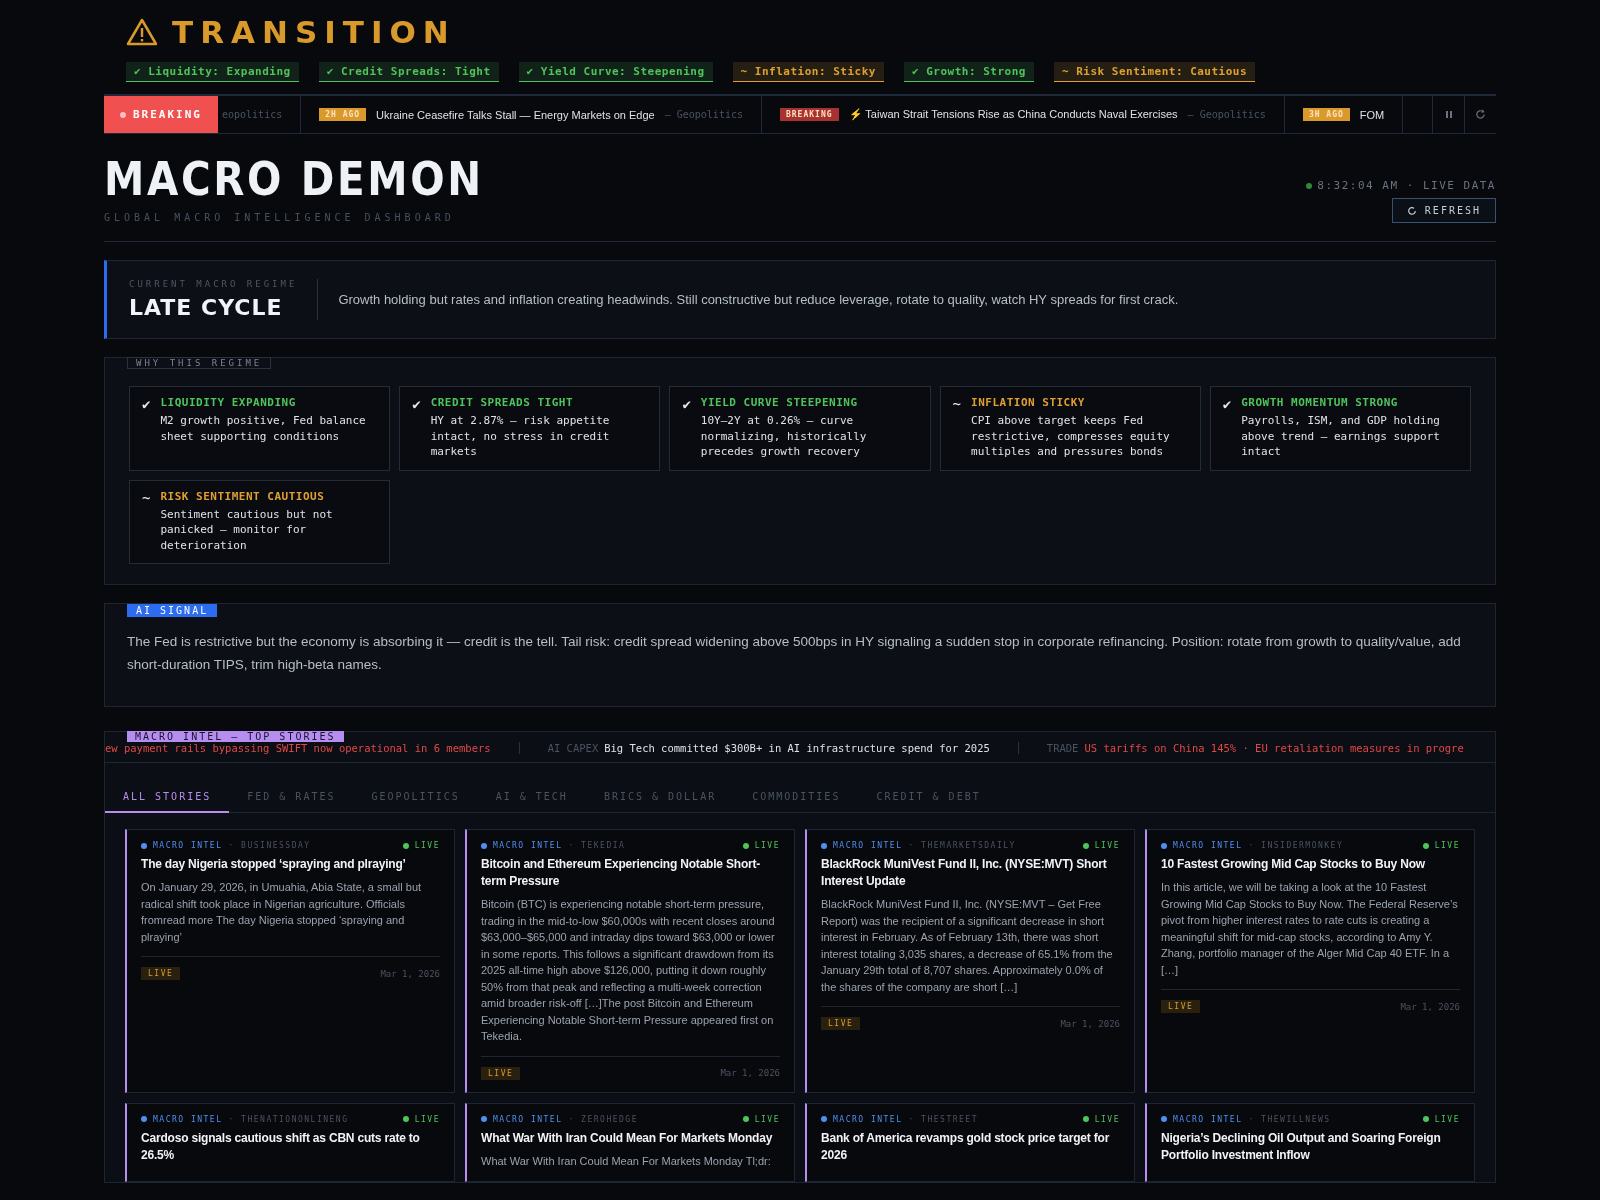 This screenshot has height=1200, width=1600. I want to click on story-card: MACRO INTEL · THENATIONONLINENG LIVE Cardoso signals cautious shift as CBN cuts rate to 26.5%, so click(290, 1142).